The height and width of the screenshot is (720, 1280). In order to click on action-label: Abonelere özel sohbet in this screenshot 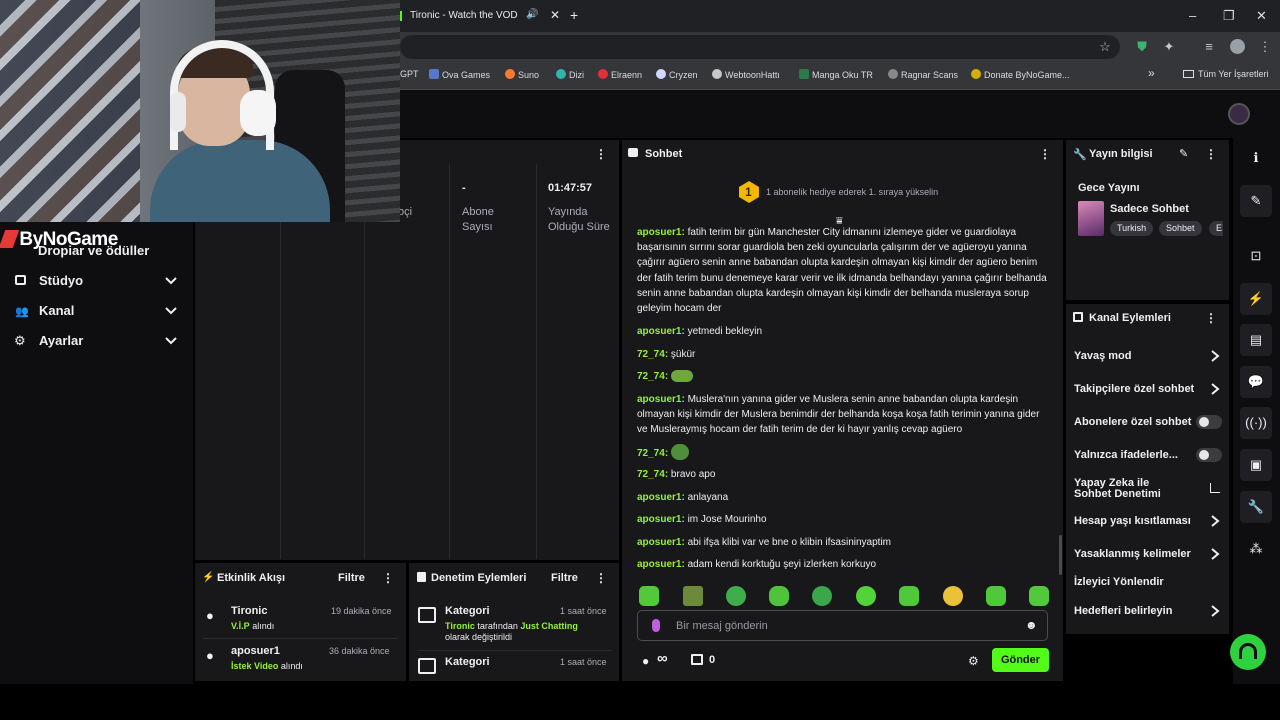, I will do `click(1133, 422)`.